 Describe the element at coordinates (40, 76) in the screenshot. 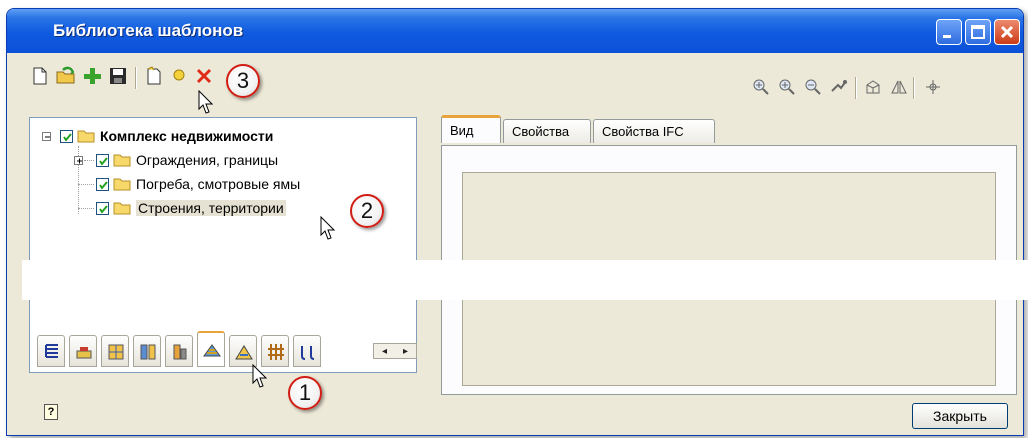

I see `new-document-icon` at that location.